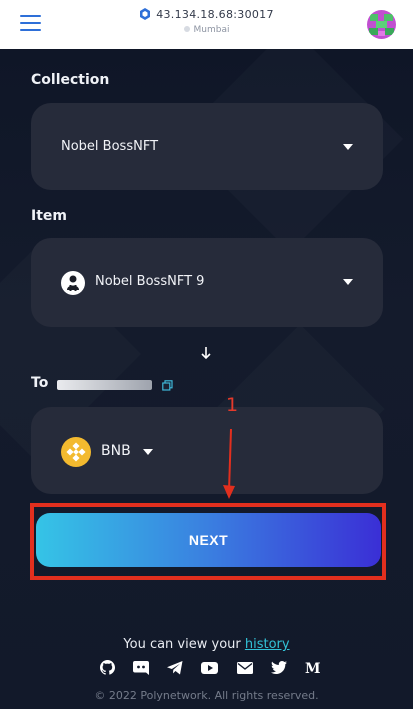 The image size is (413, 709). Describe the element at coordinates (76, 452) in the screenshot. I see `bnb-icon` at that location.